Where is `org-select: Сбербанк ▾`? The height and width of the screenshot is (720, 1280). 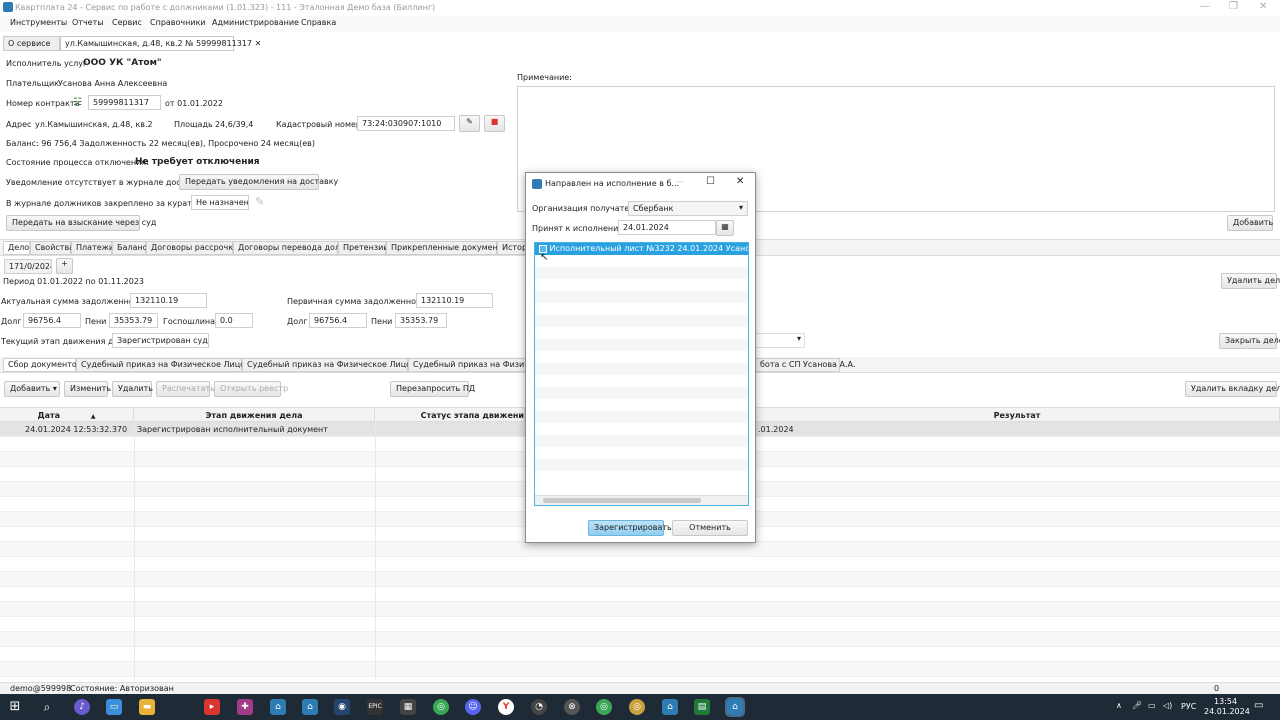
org-select: Сбербанк ▾ is located at coordinates (688, 208).